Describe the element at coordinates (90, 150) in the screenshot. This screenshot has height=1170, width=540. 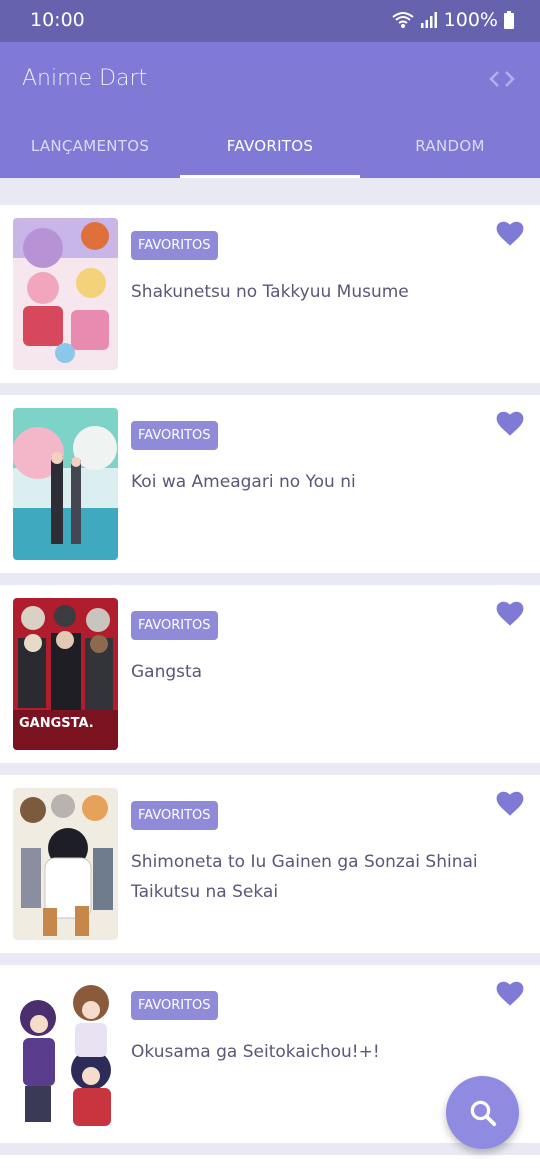
I see `tab-lancamentos: LANÇAMENTOS` at that location.